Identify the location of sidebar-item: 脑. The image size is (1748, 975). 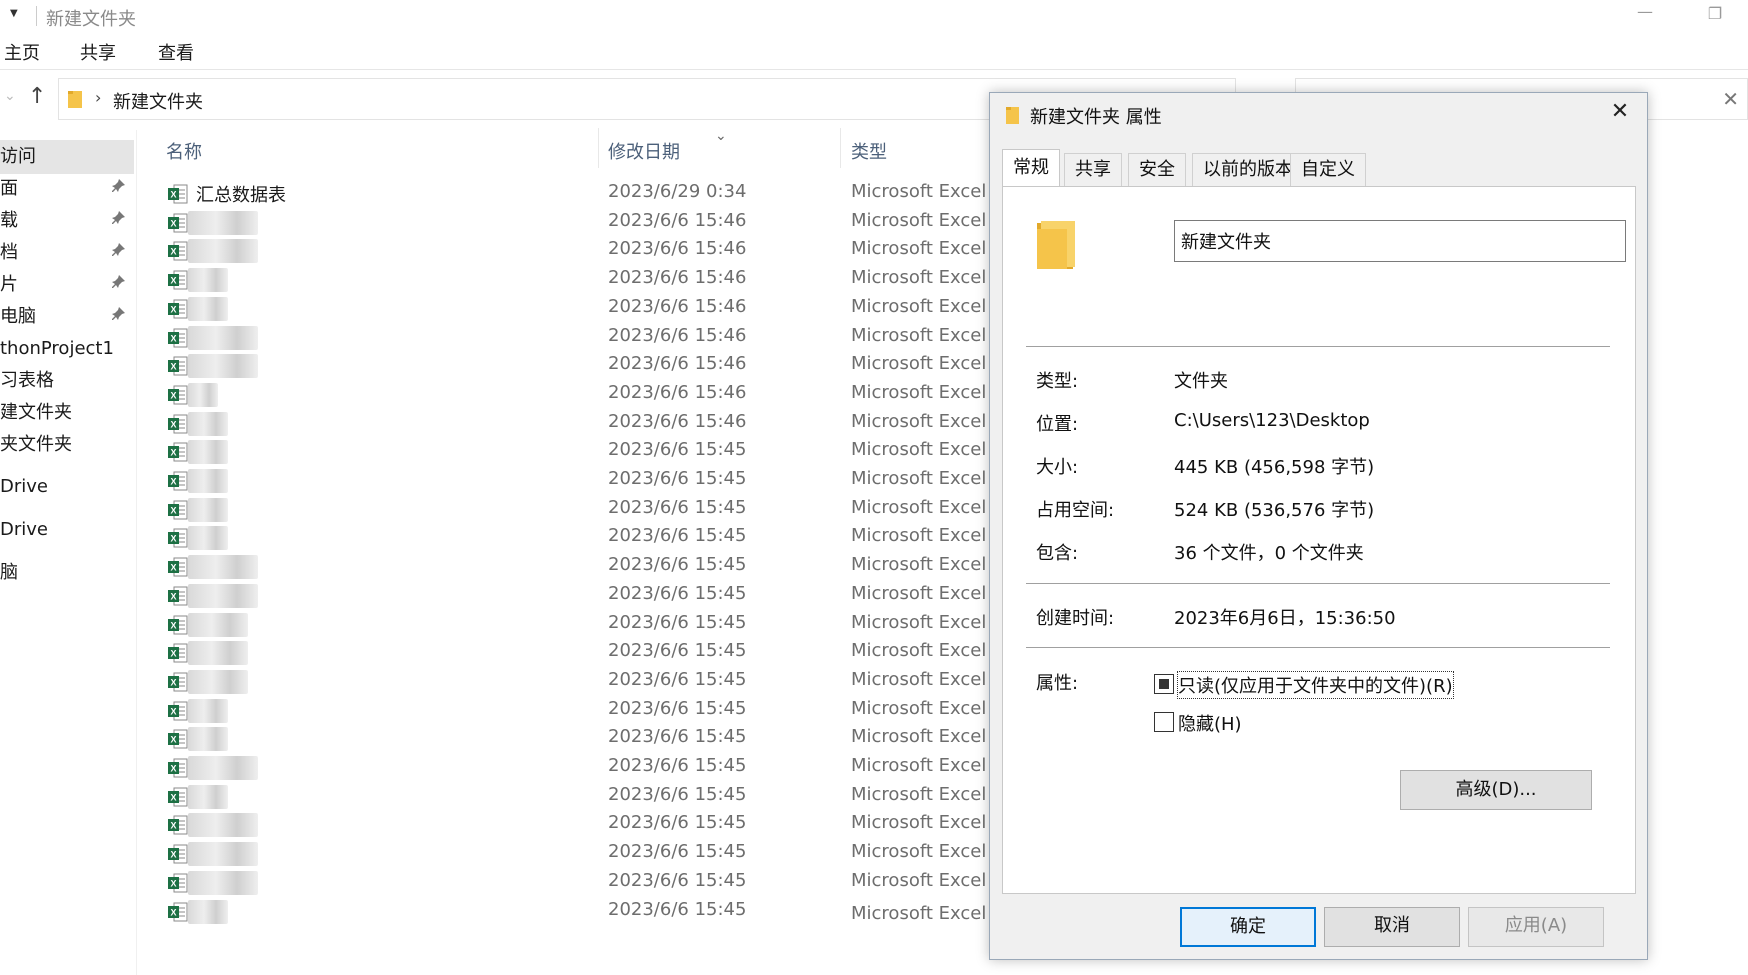
(67, 573).